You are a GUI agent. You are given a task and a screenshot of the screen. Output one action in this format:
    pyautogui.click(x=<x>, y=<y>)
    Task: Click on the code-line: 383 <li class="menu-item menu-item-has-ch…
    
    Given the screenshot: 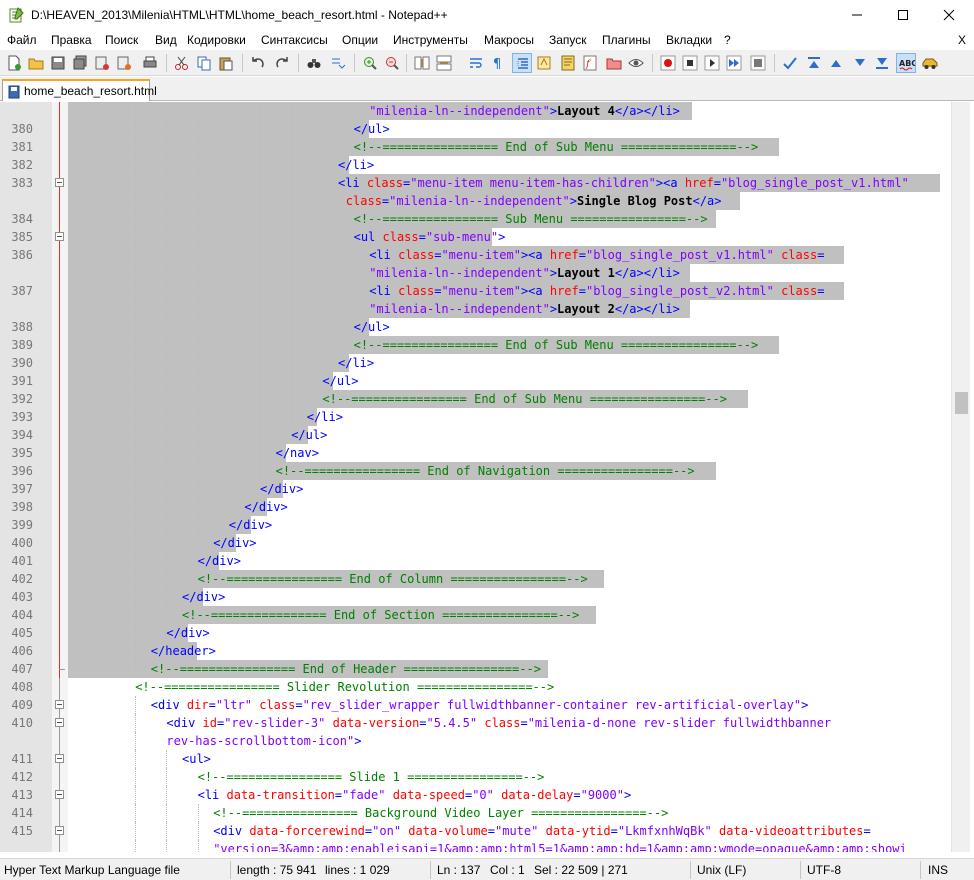 What is the action you would take?
    pyautogui.click(x=475, y=183)
    